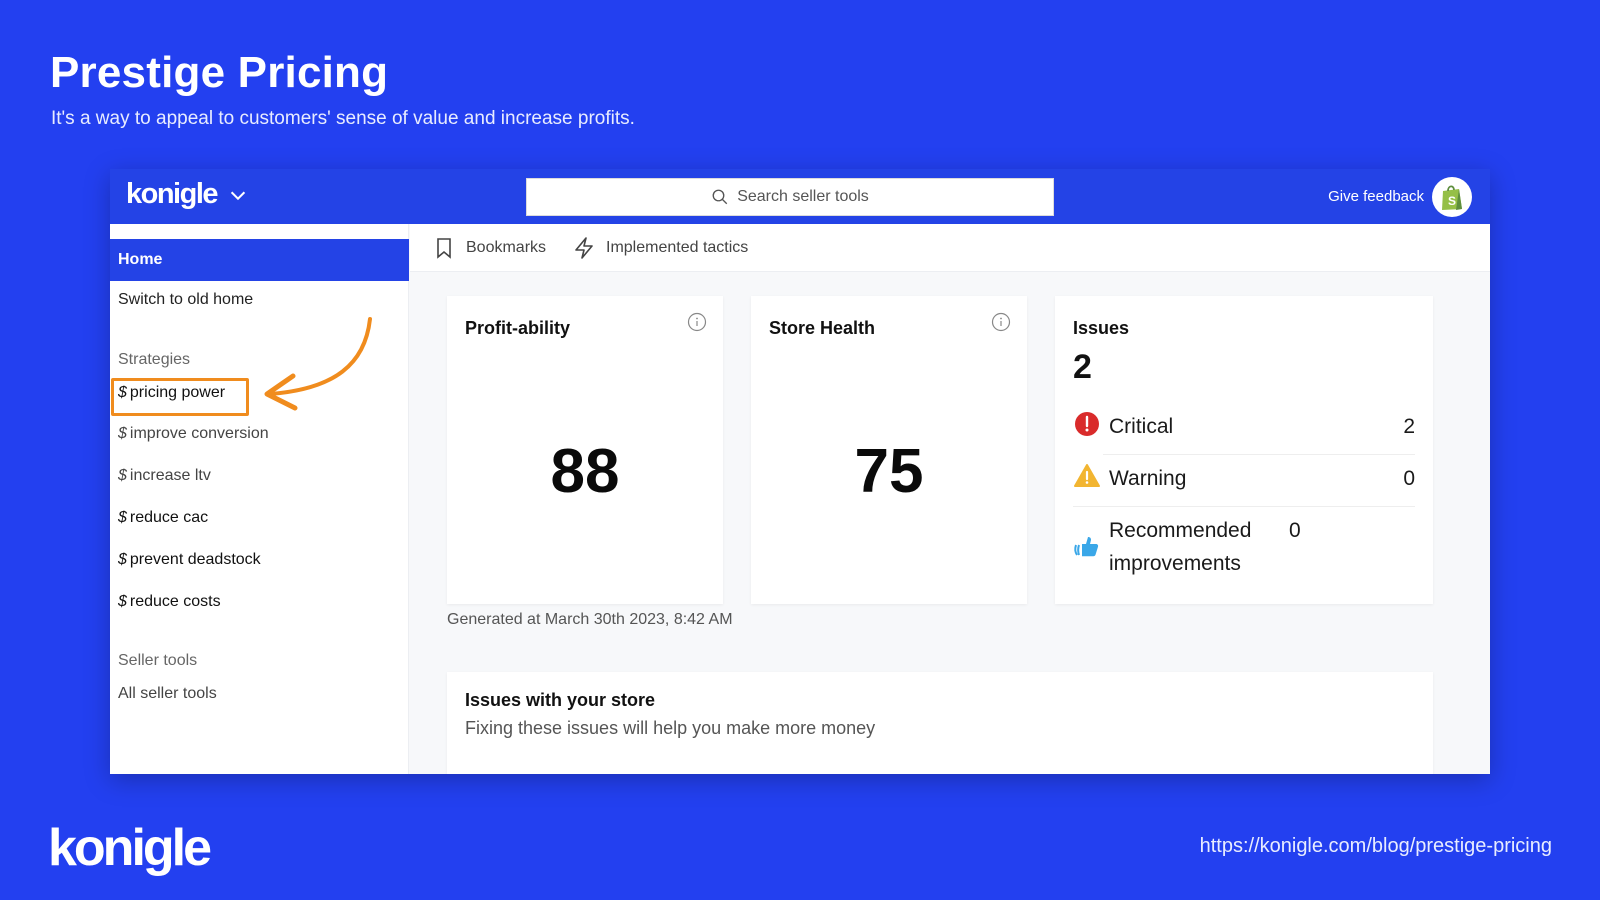 The height and width of the screenshot is (900, 1600). I want to click on strategy-label: reduce cac, so click(169, 517).